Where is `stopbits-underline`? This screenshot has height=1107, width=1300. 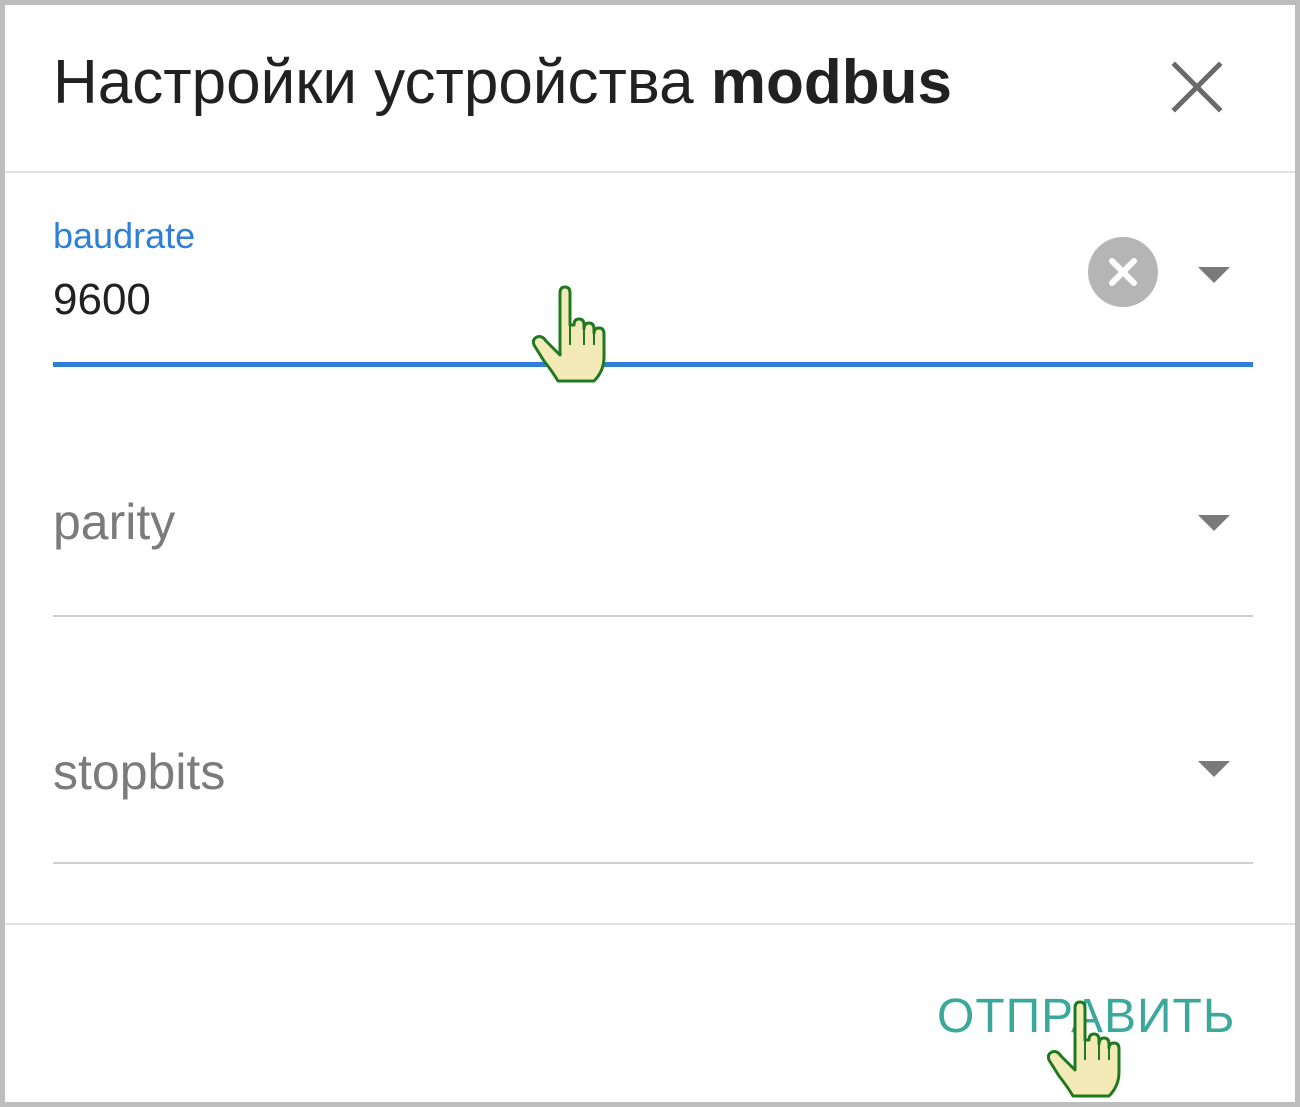
stopbits-underline is located at coordinates (653, 863).